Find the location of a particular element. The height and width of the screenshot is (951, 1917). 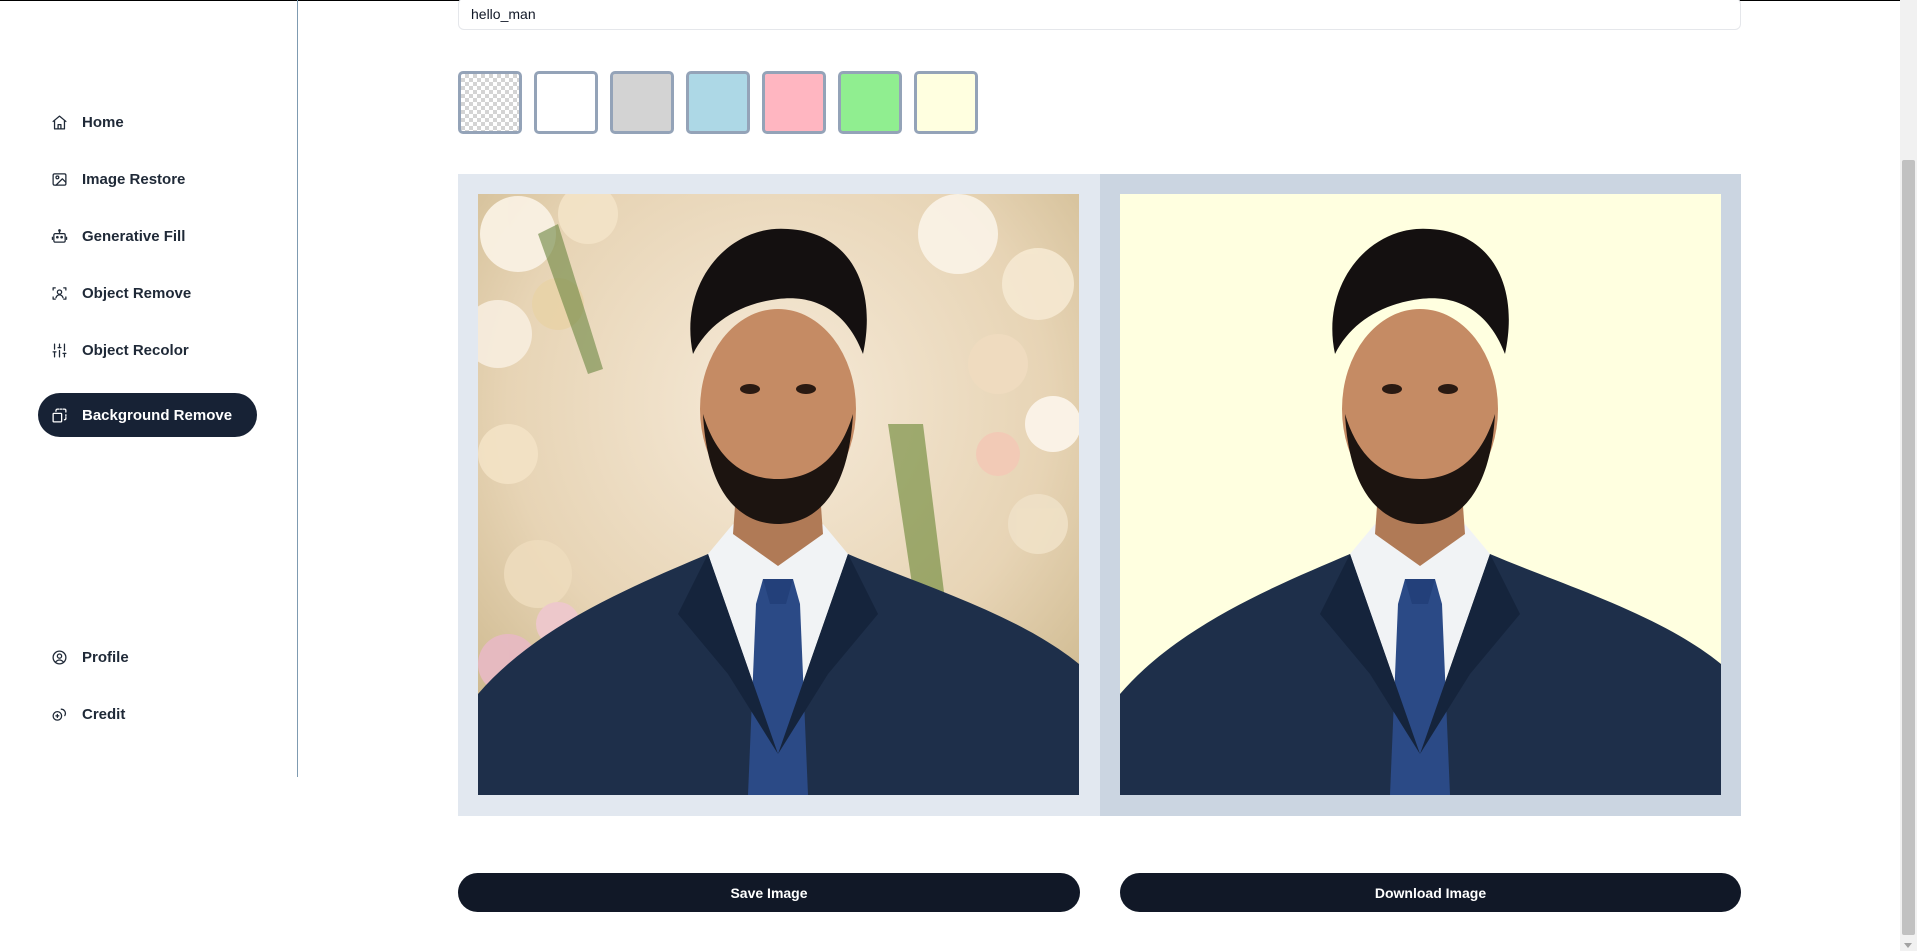

sidebar-item-generative-fill: Generative Fill is located at coordinates (147, 236).